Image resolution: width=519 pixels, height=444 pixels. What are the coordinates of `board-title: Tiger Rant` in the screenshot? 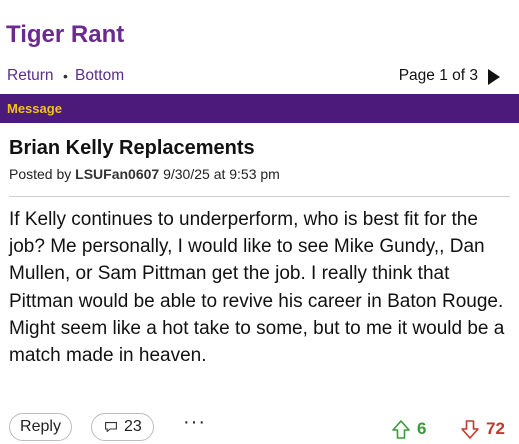 It's located at (65, 35).